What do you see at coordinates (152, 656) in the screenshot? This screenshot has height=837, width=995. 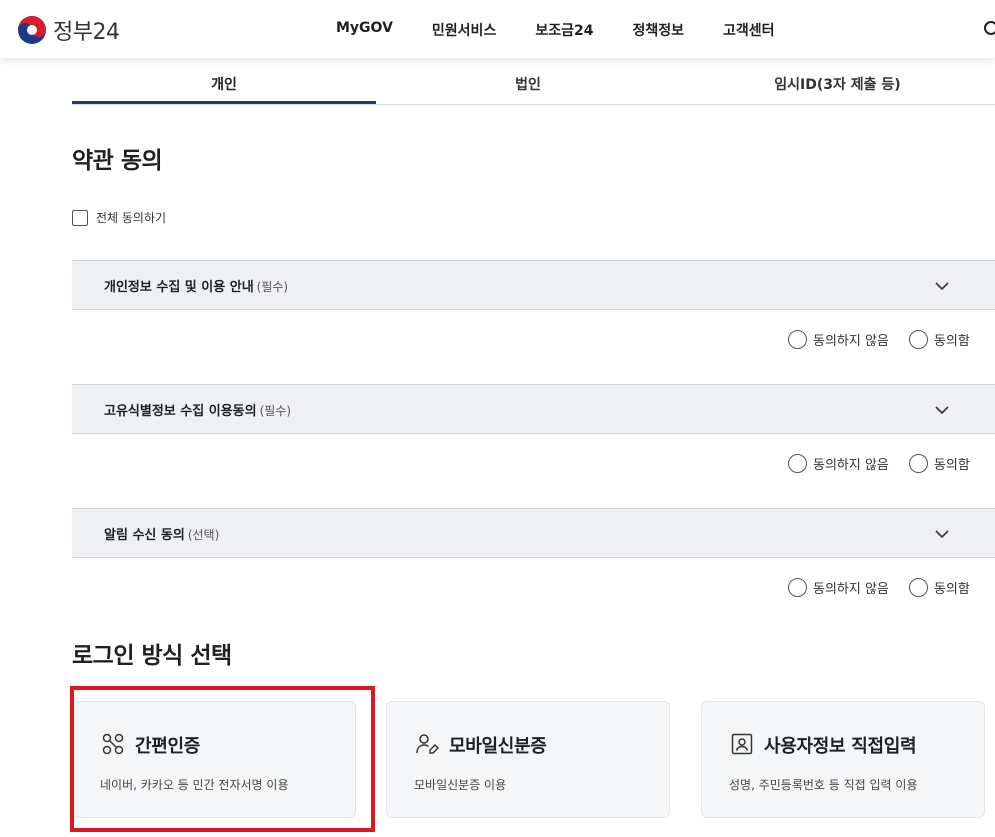 I see `login-section-title: 로그인 방식 선택` at bounding box center [152, 656].